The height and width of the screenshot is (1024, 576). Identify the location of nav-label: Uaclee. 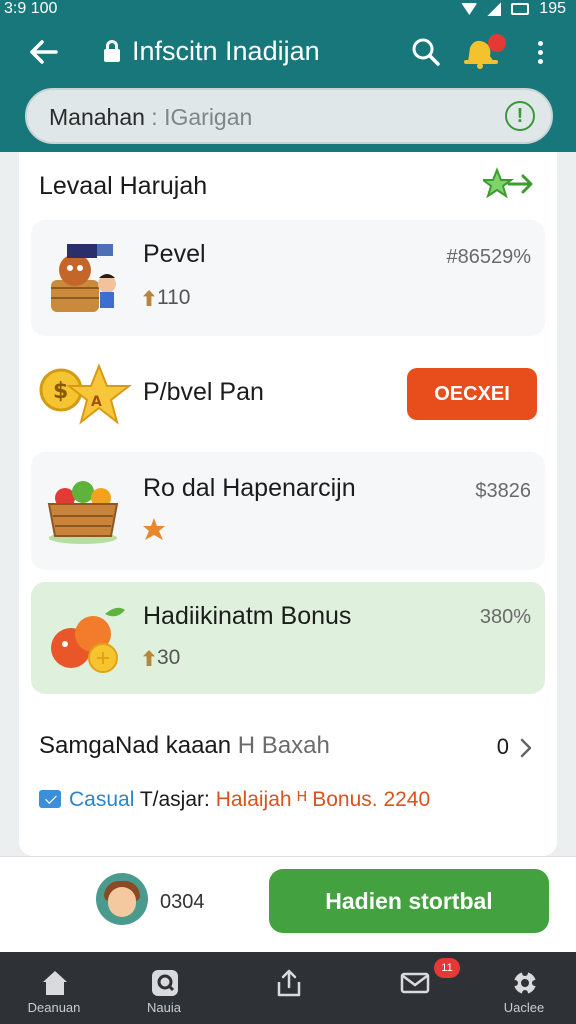
(524, 1007).